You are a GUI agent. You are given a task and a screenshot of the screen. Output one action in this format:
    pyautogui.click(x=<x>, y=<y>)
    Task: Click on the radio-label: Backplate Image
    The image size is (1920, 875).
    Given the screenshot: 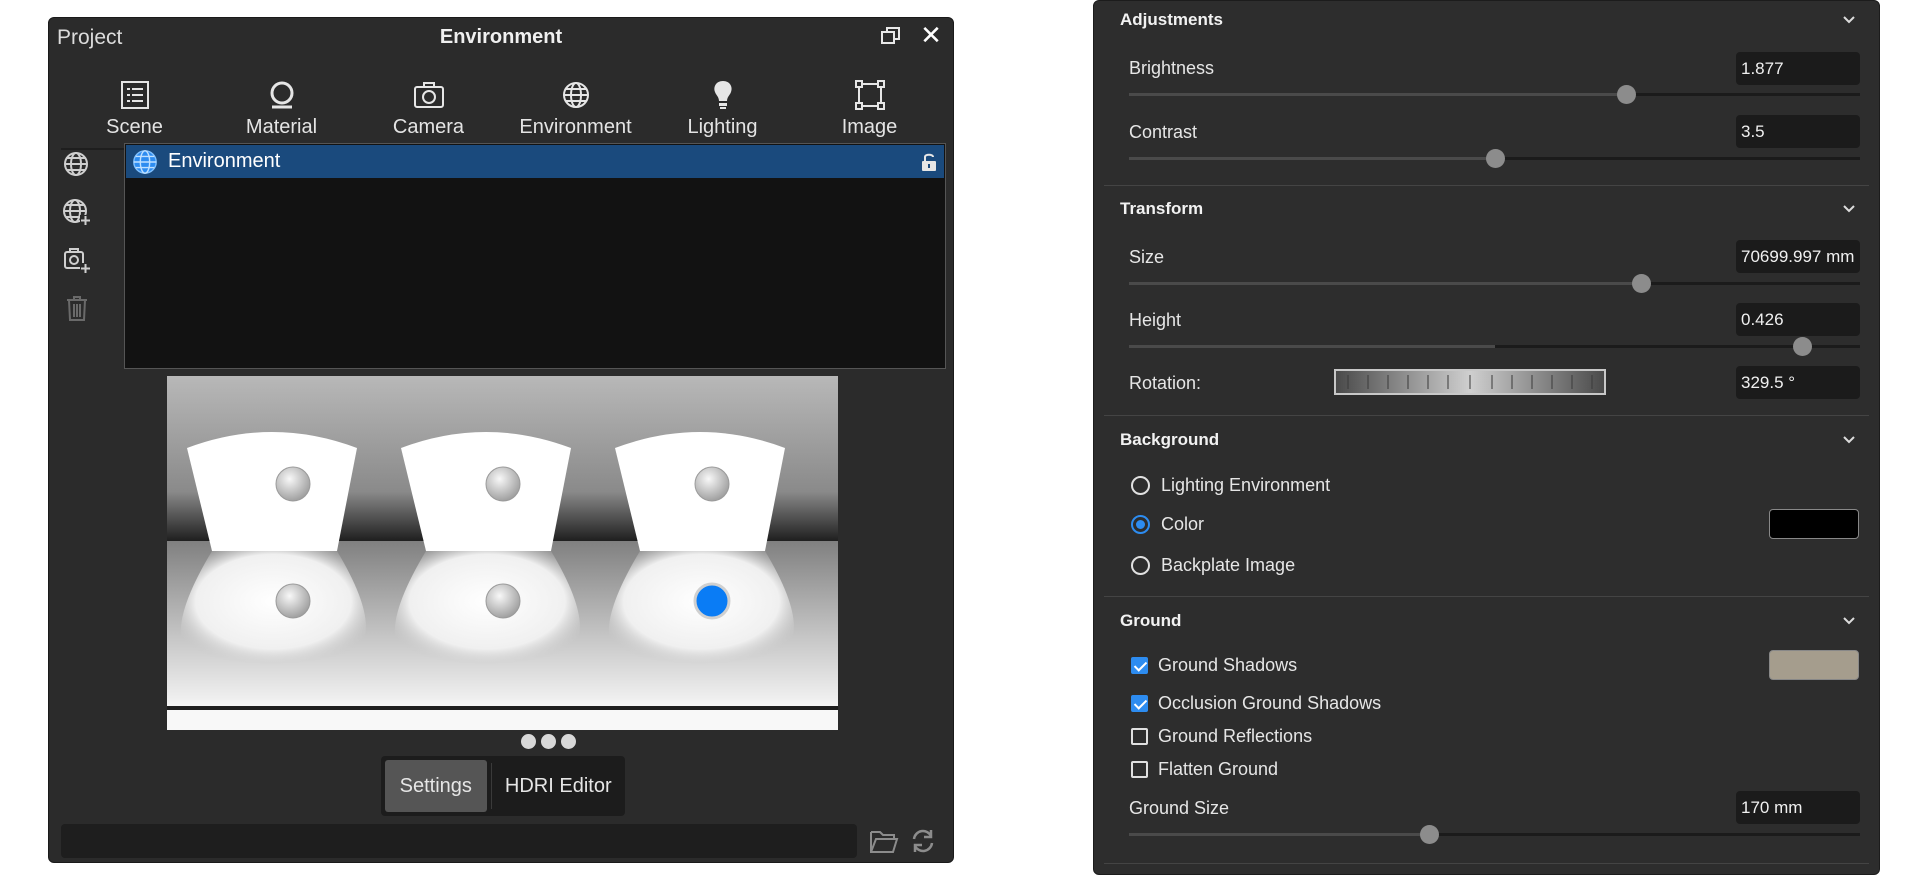 What is the action you would take?
    pyautogui.click(x=1228, y=565)
    